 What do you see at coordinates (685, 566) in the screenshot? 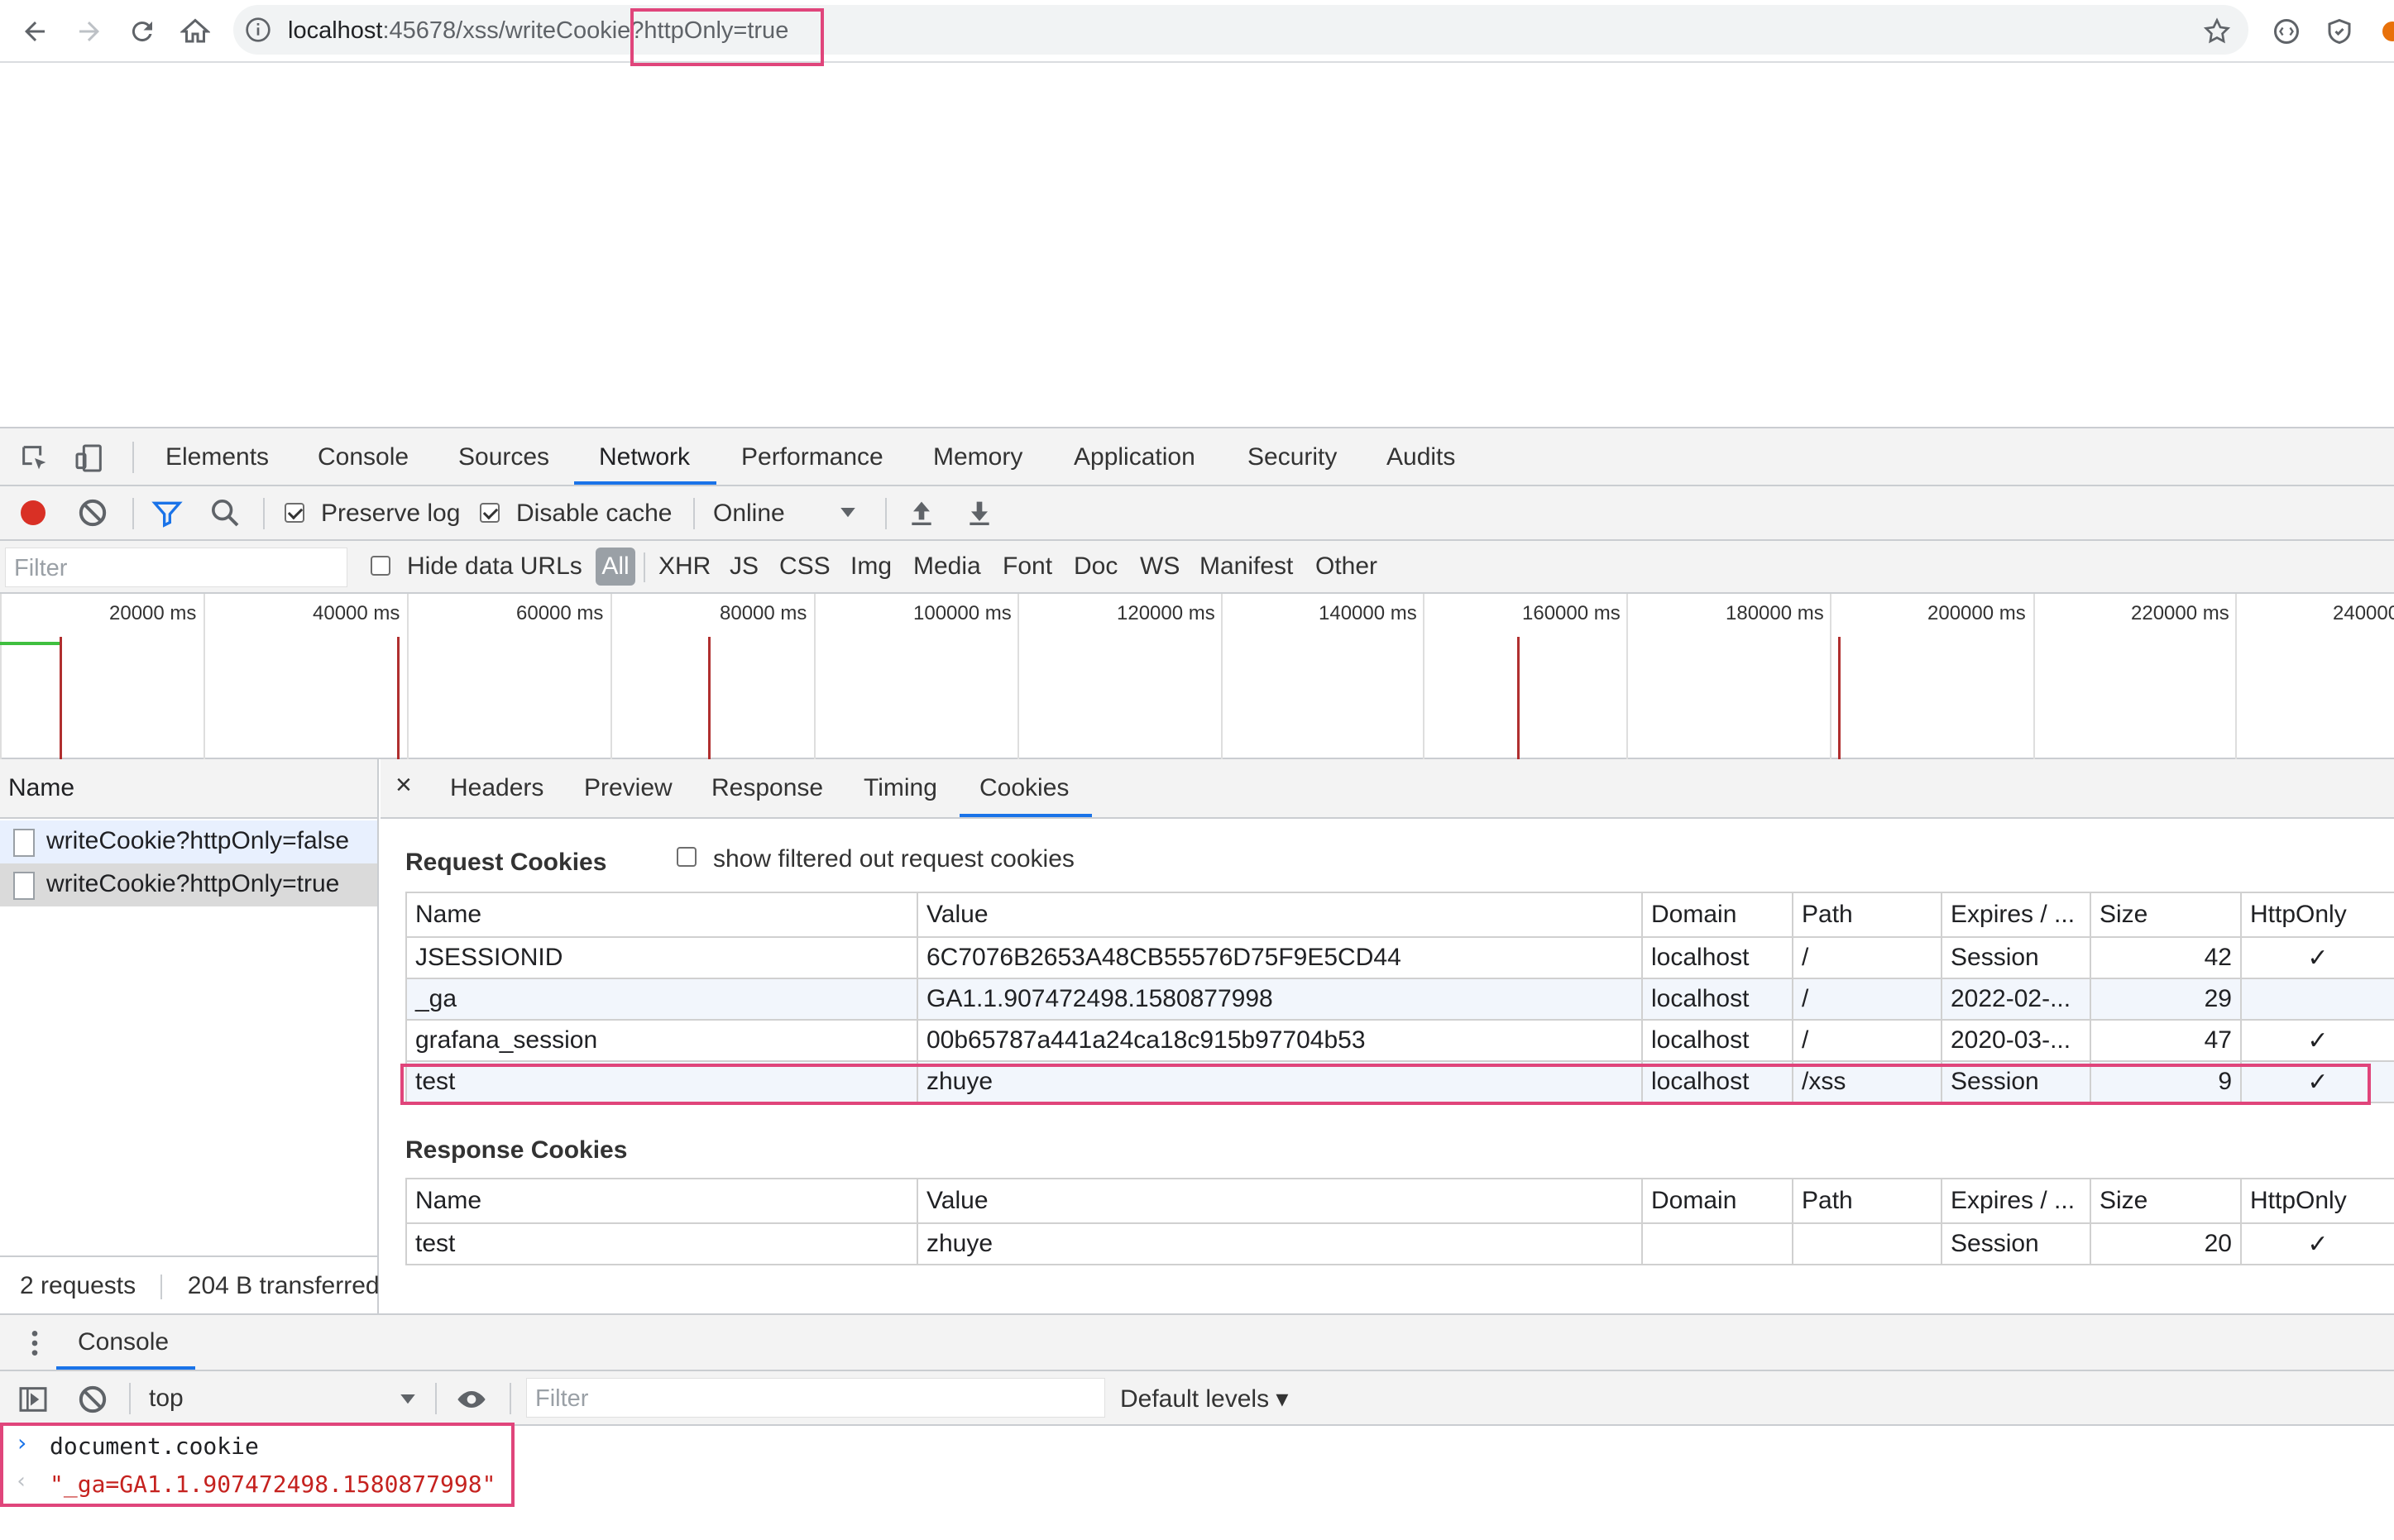
I see `type-filter-xhr: XHR` at bounding box center [685, 566].